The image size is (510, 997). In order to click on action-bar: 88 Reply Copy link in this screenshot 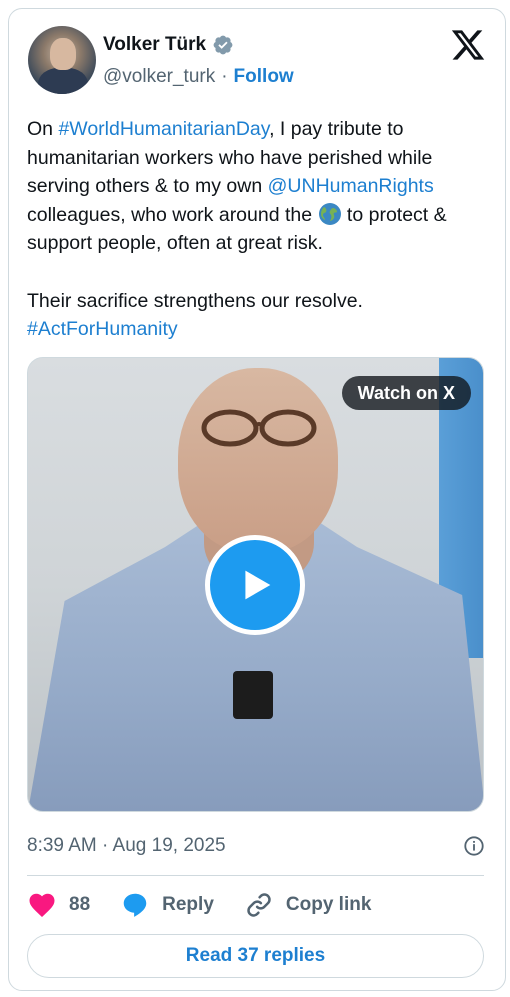, I will do `click(214, 905)`.